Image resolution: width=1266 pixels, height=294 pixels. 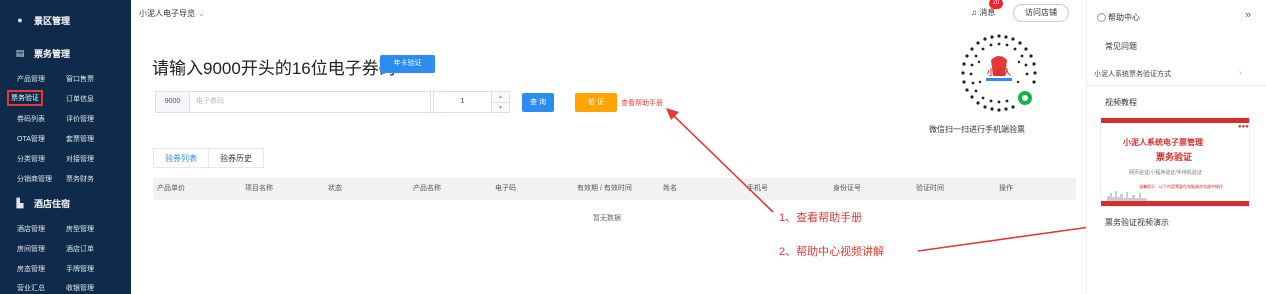 What do you see at coordinates (80, 229) in the screenshot?
I see `sidebar-item-room-type: 房型管理` at bounding box center [80, 229].